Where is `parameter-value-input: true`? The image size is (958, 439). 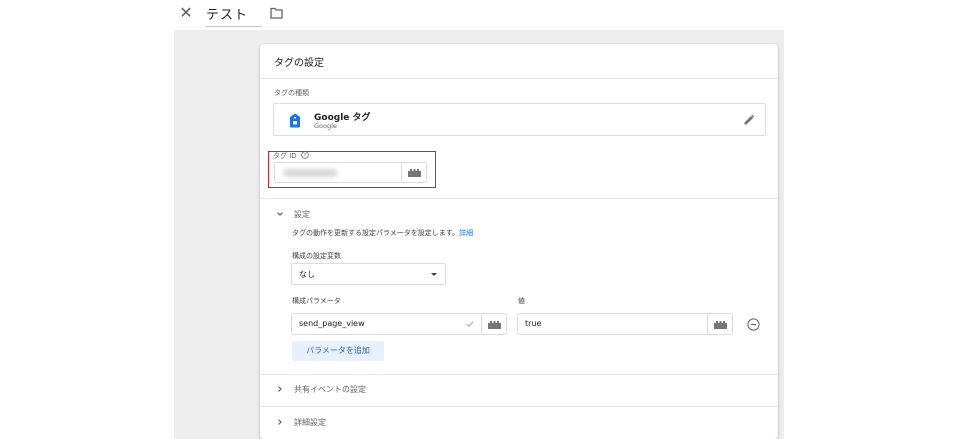 parameter-value-input: true is located at coordinates (625, 324).